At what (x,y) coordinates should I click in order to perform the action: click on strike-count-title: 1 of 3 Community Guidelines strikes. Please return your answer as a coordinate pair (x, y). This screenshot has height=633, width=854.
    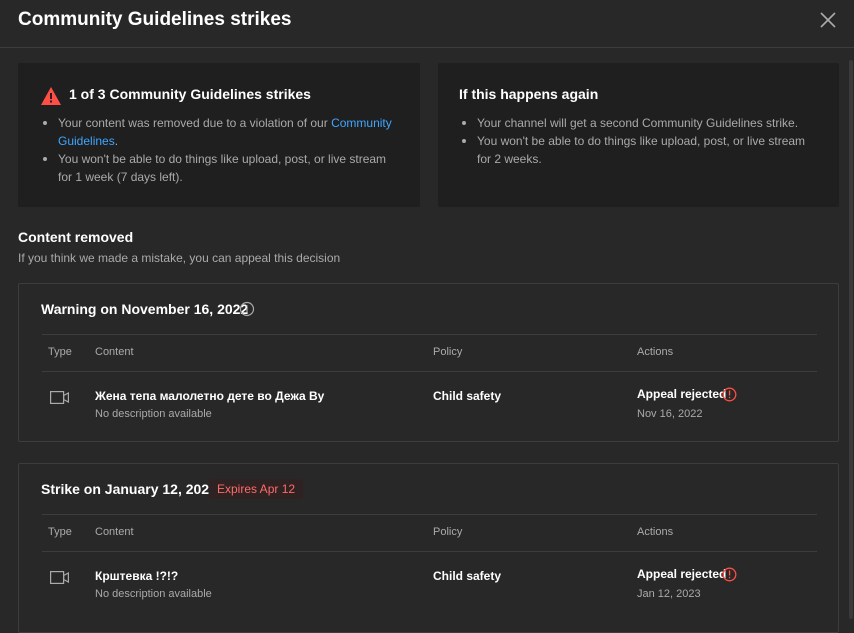
    Looking at the image, I should click on (190, 94).